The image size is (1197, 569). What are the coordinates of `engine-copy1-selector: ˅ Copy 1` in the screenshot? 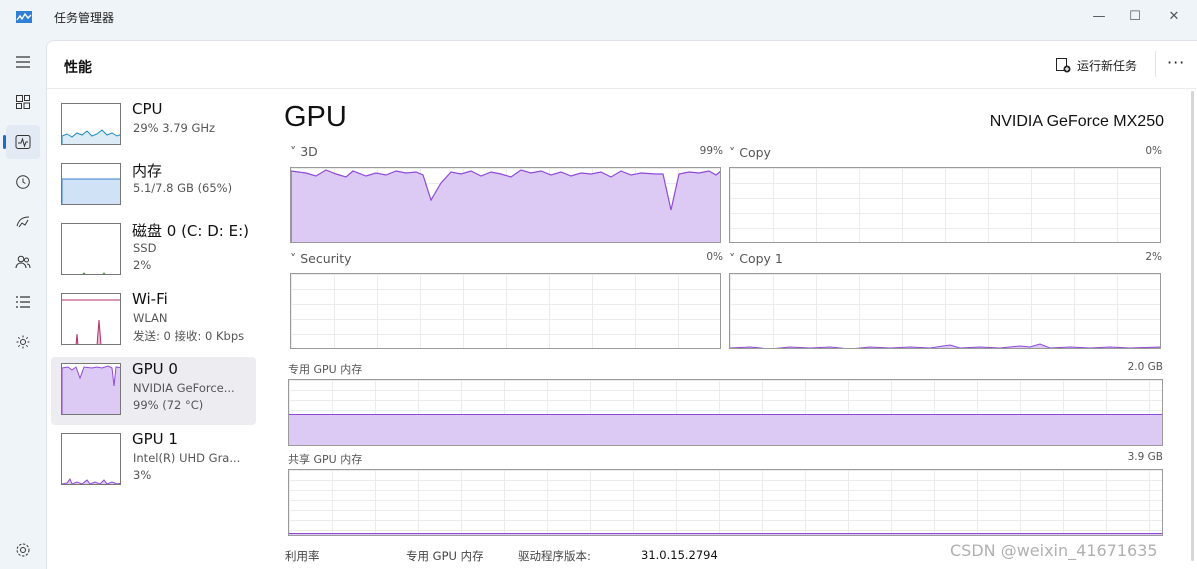 It's located at (756, 258).